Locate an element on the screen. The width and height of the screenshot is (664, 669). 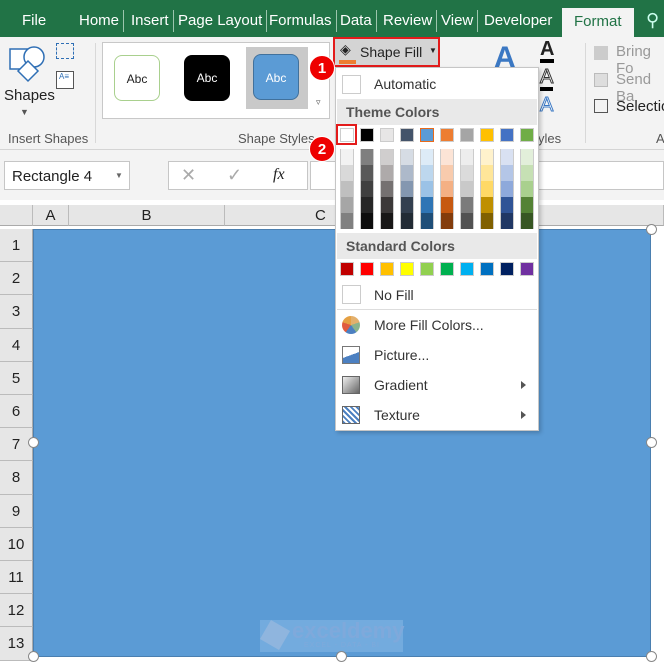
shapes-button: Shapes is located at coordinates (29, 95).